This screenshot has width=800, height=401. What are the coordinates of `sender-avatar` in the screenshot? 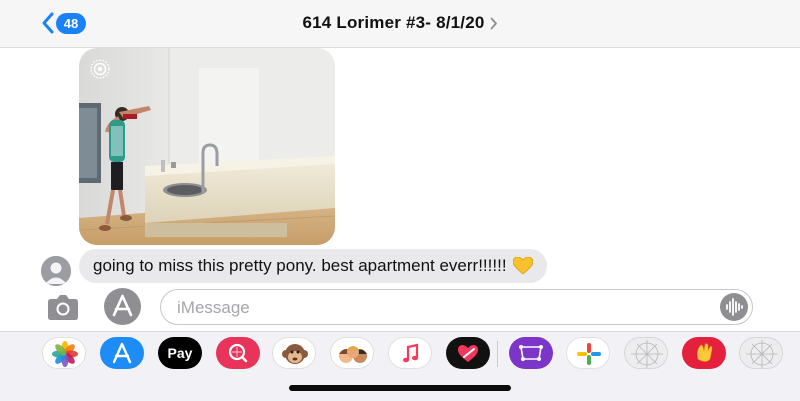 It's located at (56, 271).